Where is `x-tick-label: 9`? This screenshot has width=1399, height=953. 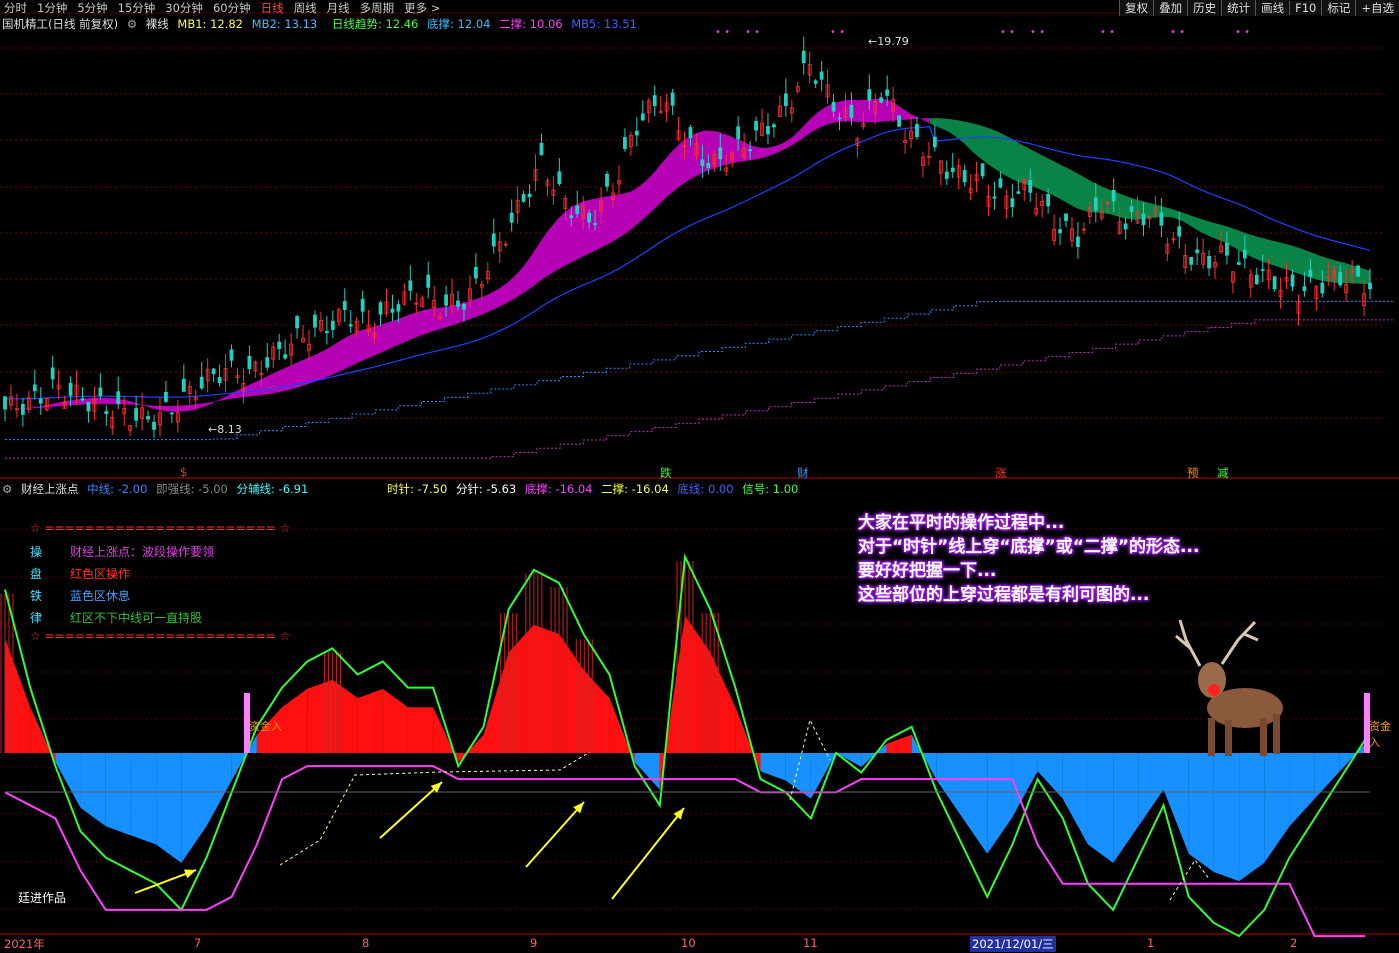
x-tick-label: 9 is located at coordinates (534, 943).